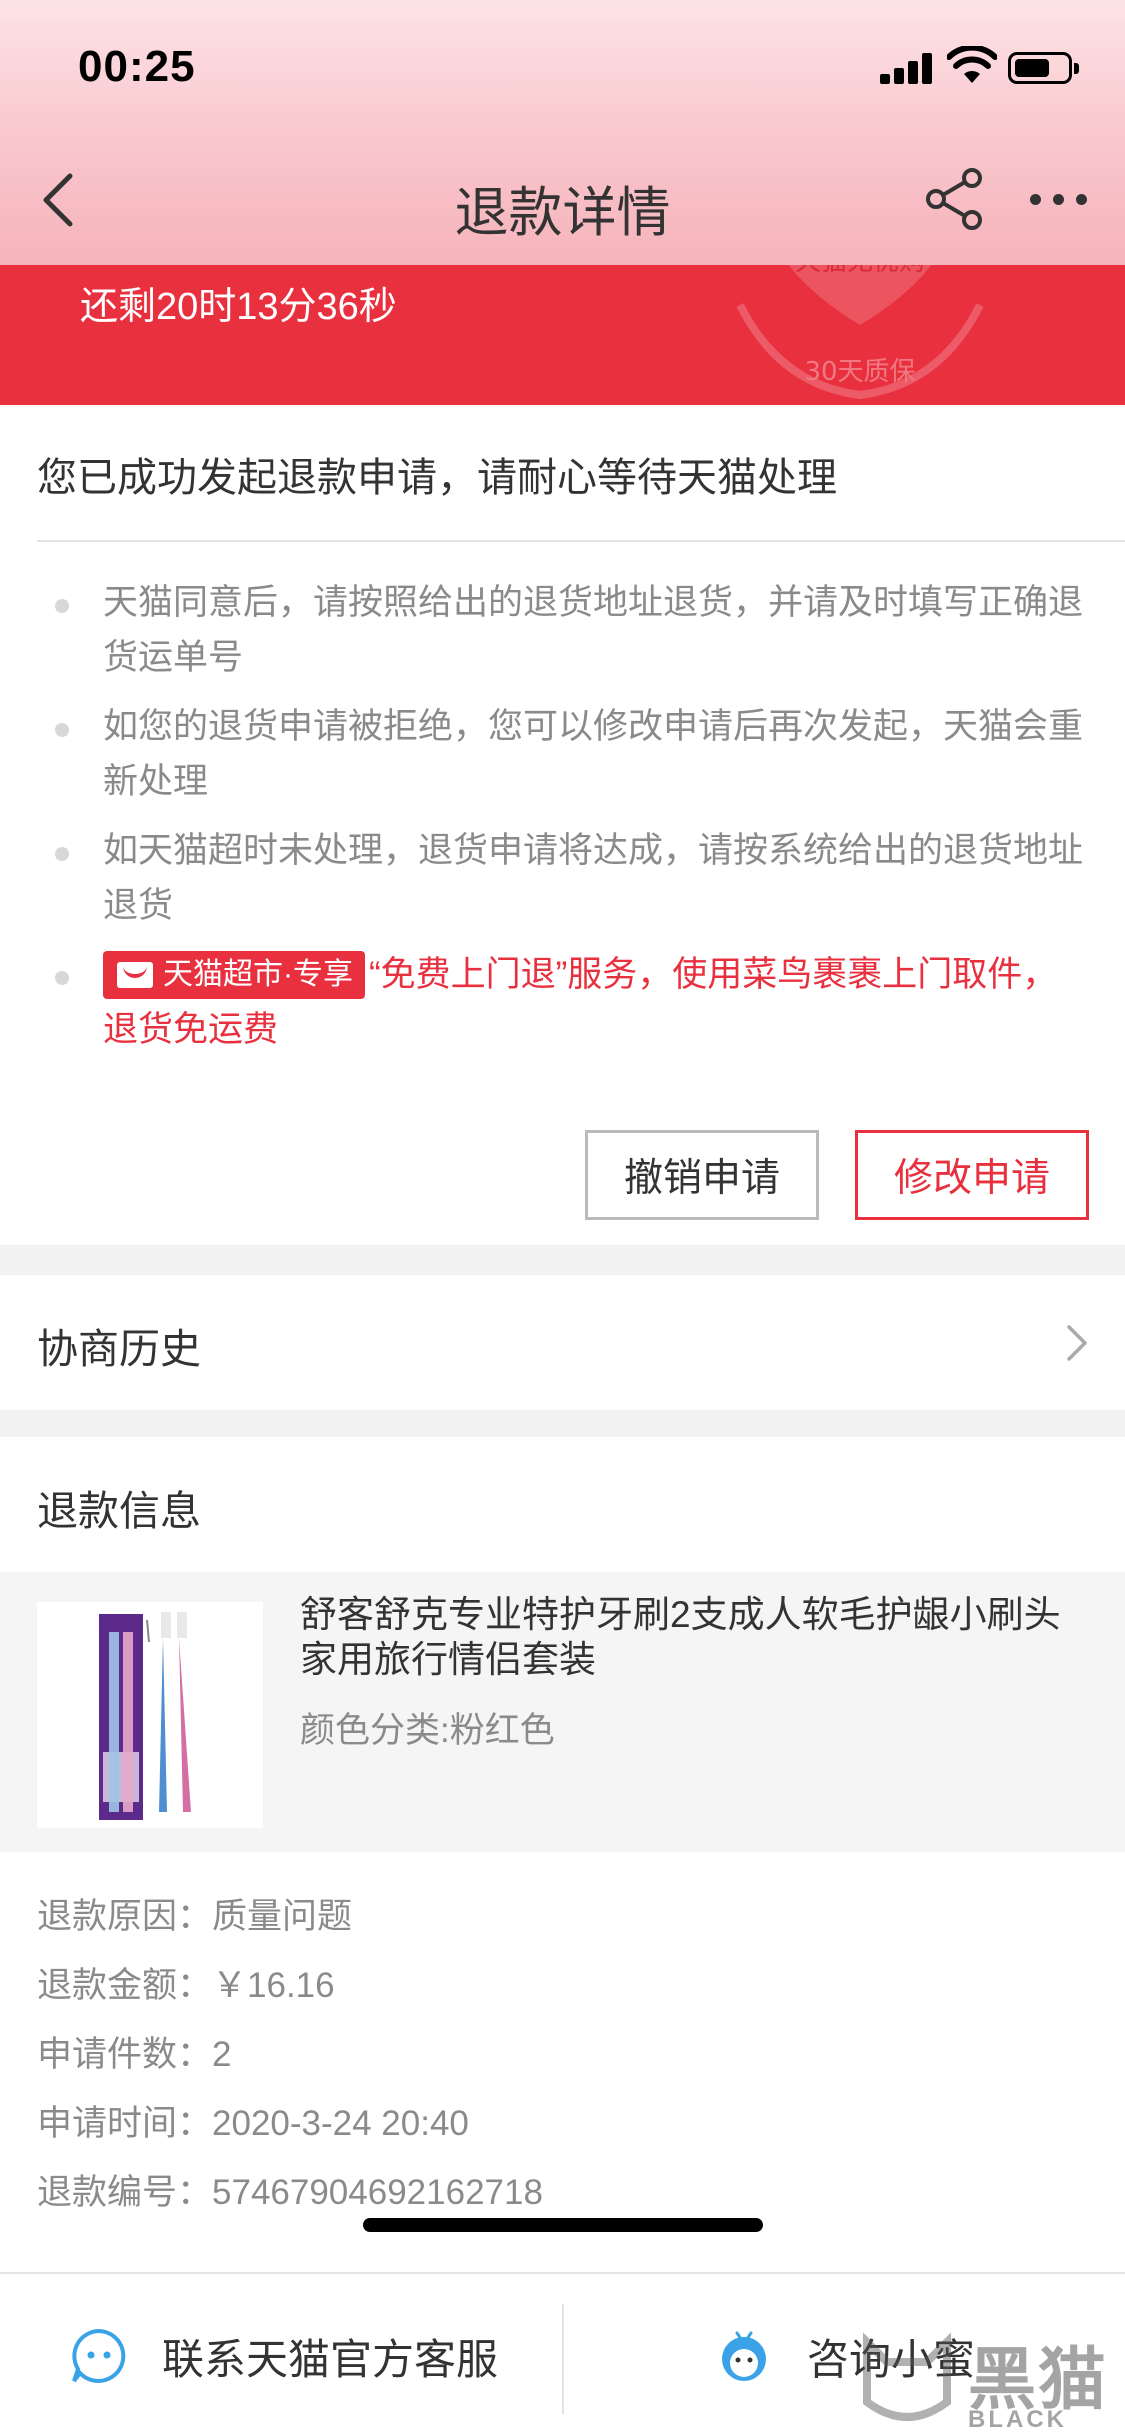  I want to click on product-sku: 颜色分类:粉红色, so click(427, 1730).